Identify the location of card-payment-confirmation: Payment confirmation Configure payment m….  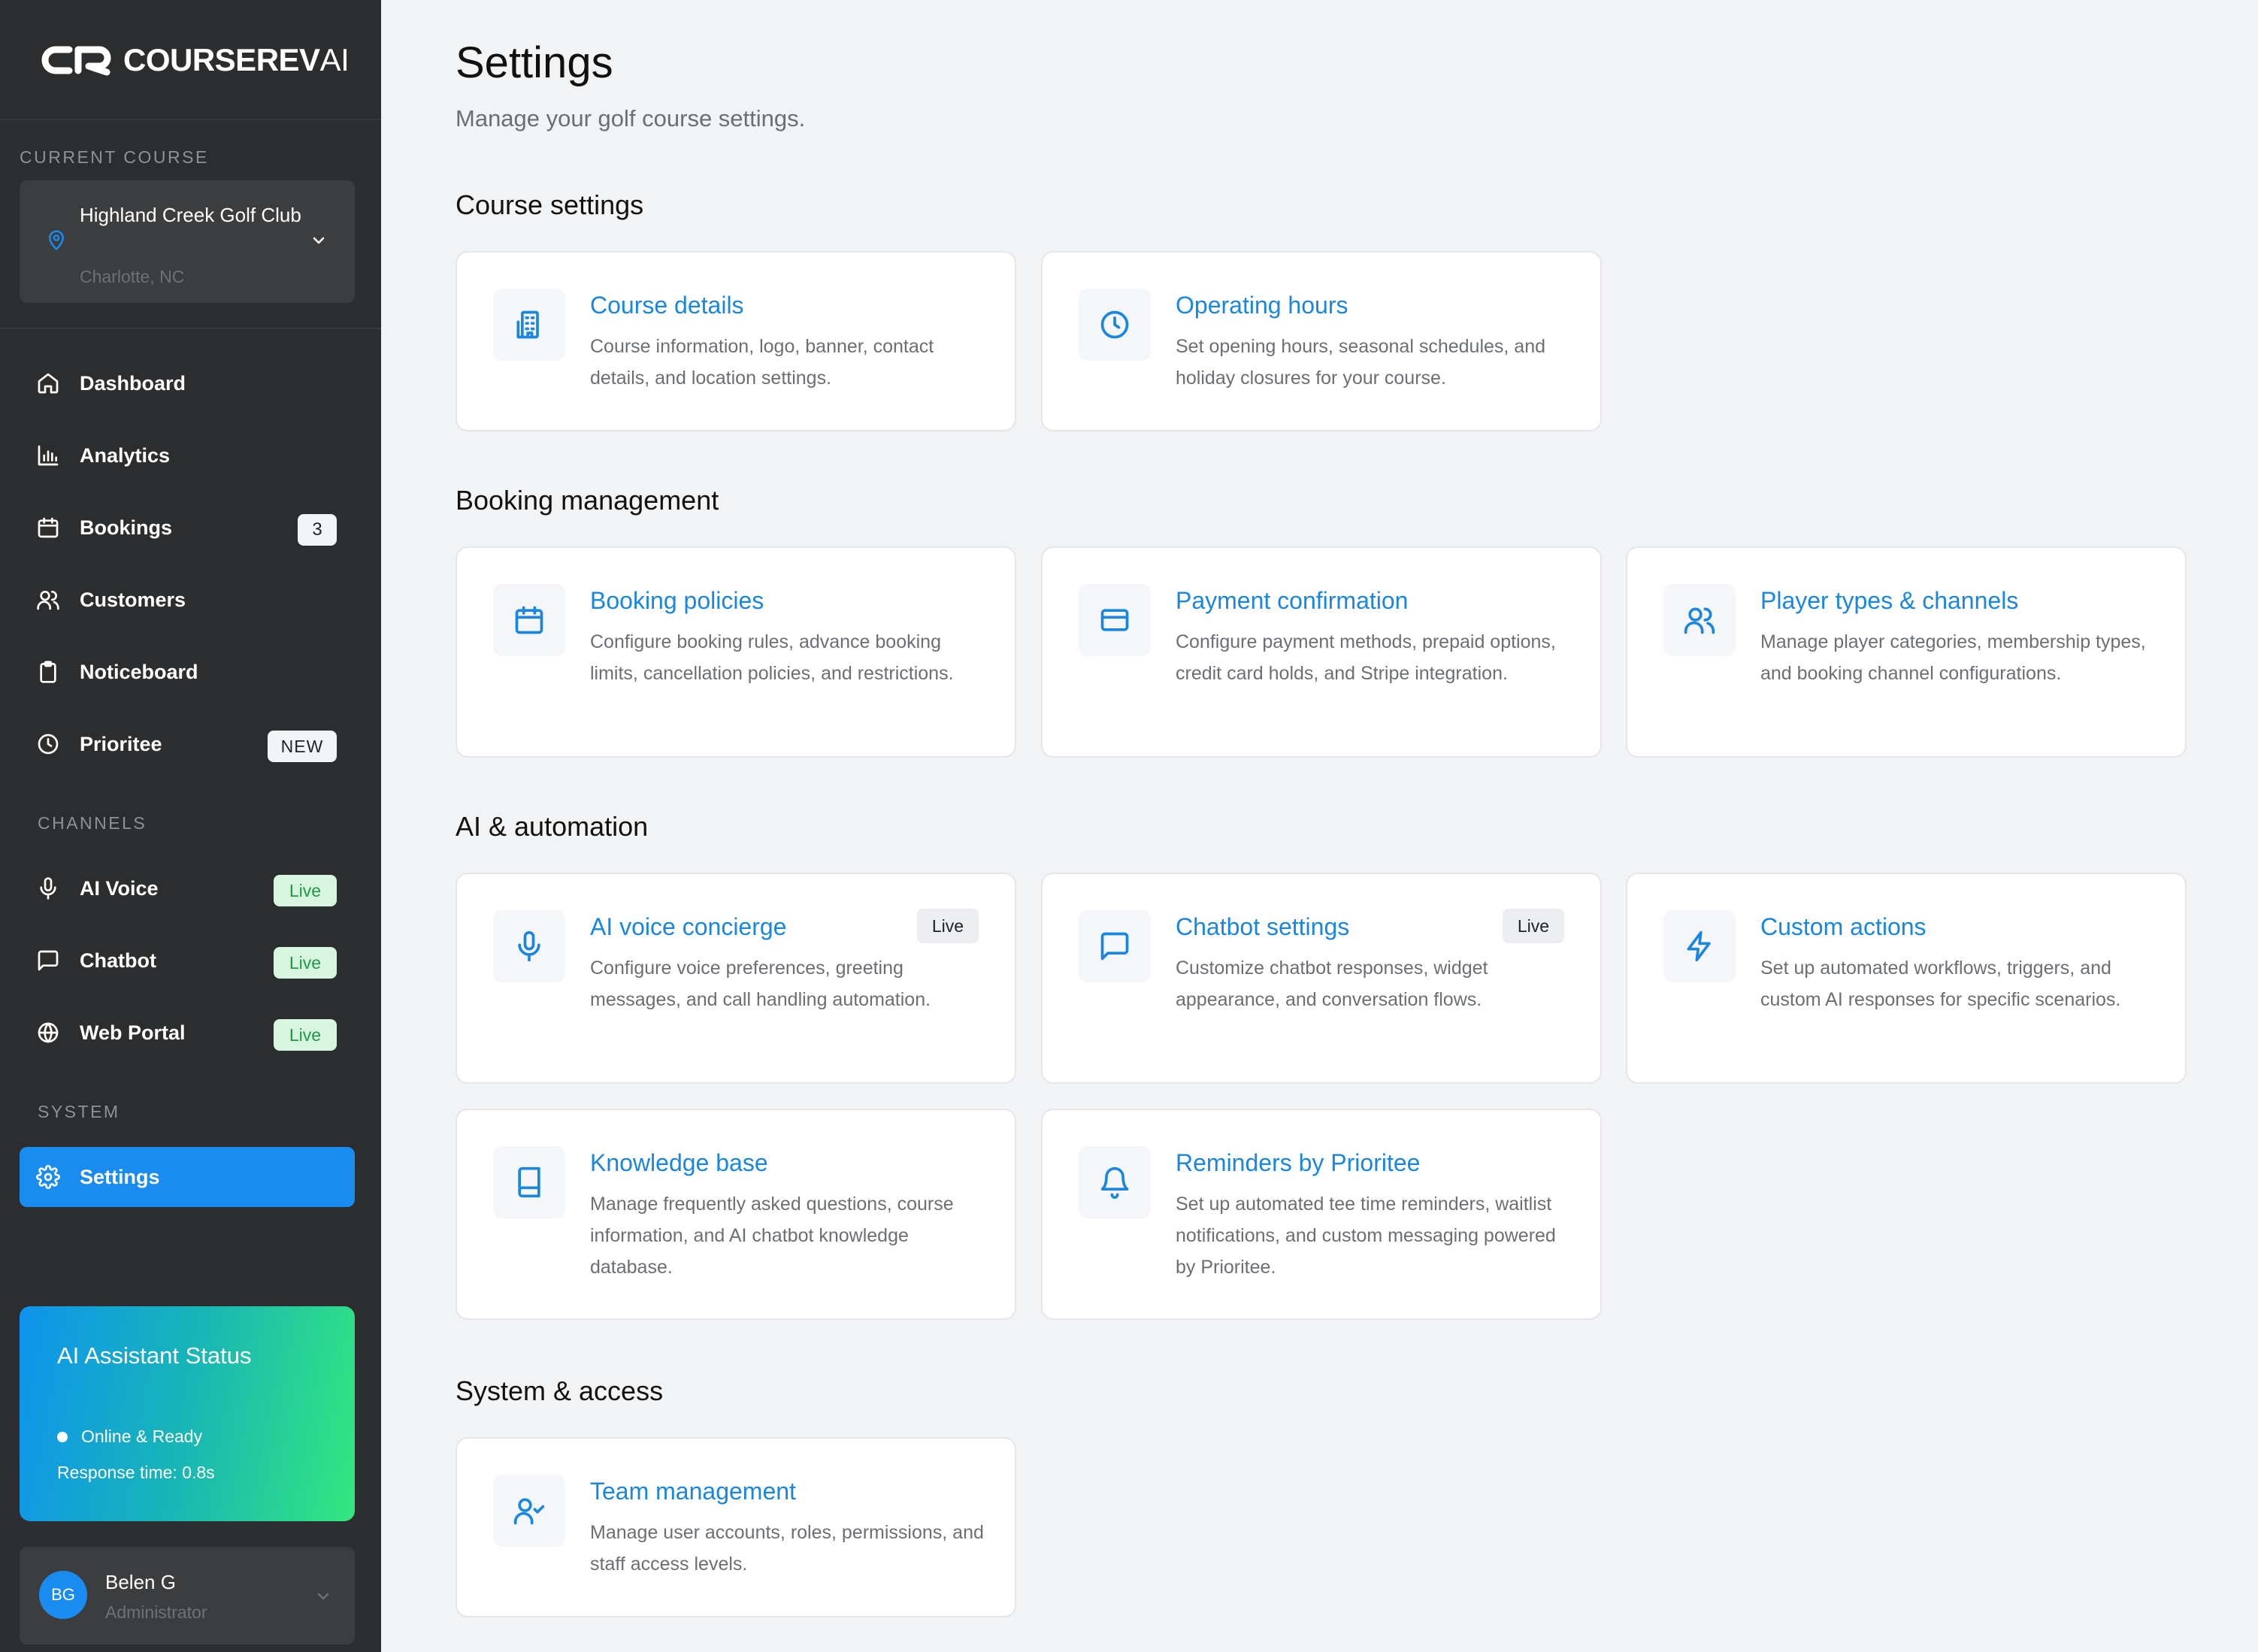
(1321, 652).